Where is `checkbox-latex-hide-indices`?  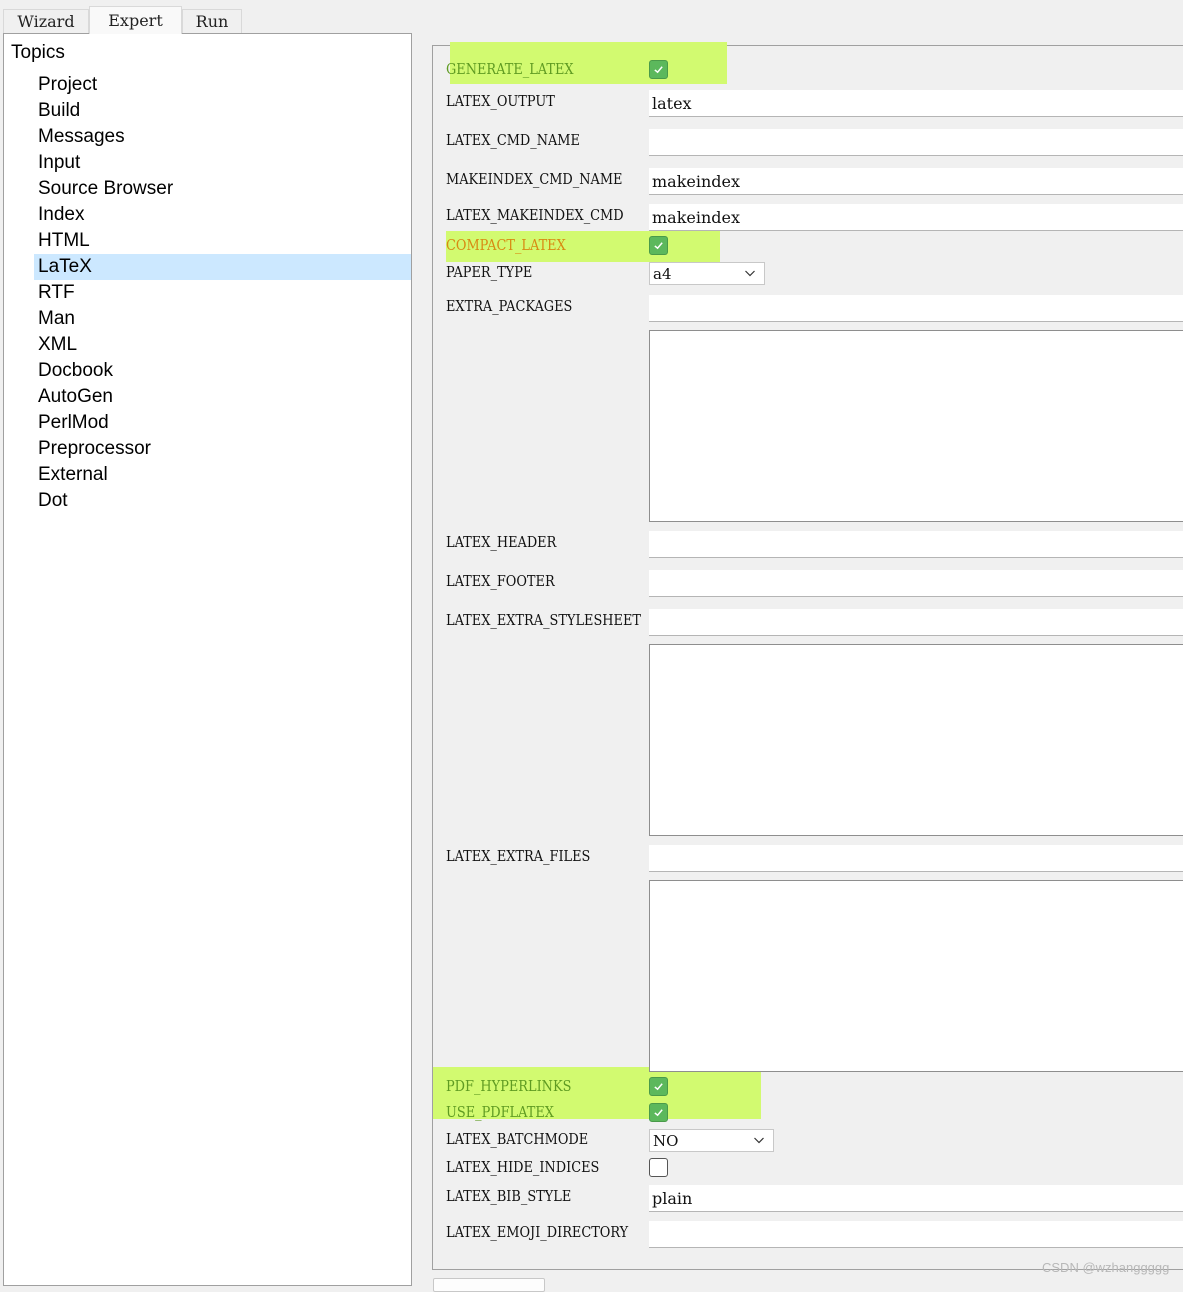 checkbox-latex-hide-indices is located at coordinates (658, 1167).